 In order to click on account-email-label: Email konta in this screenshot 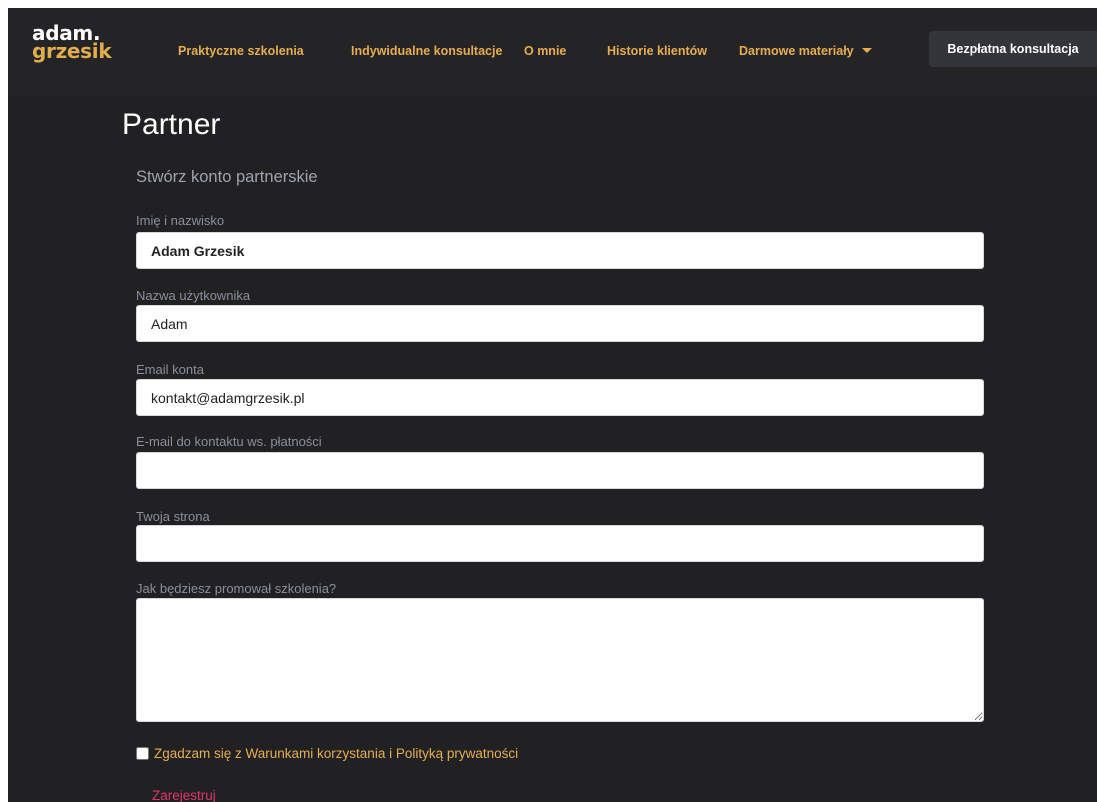, I will do `click(170, 369)`.